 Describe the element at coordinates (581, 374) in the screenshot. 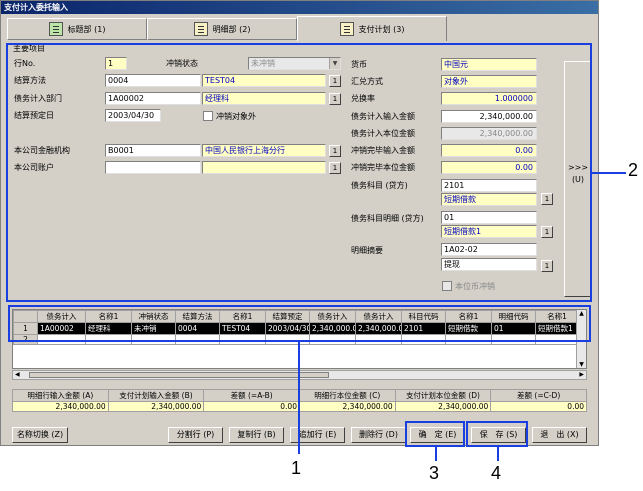

I see `scroll-right-icon: ▶` at that location.